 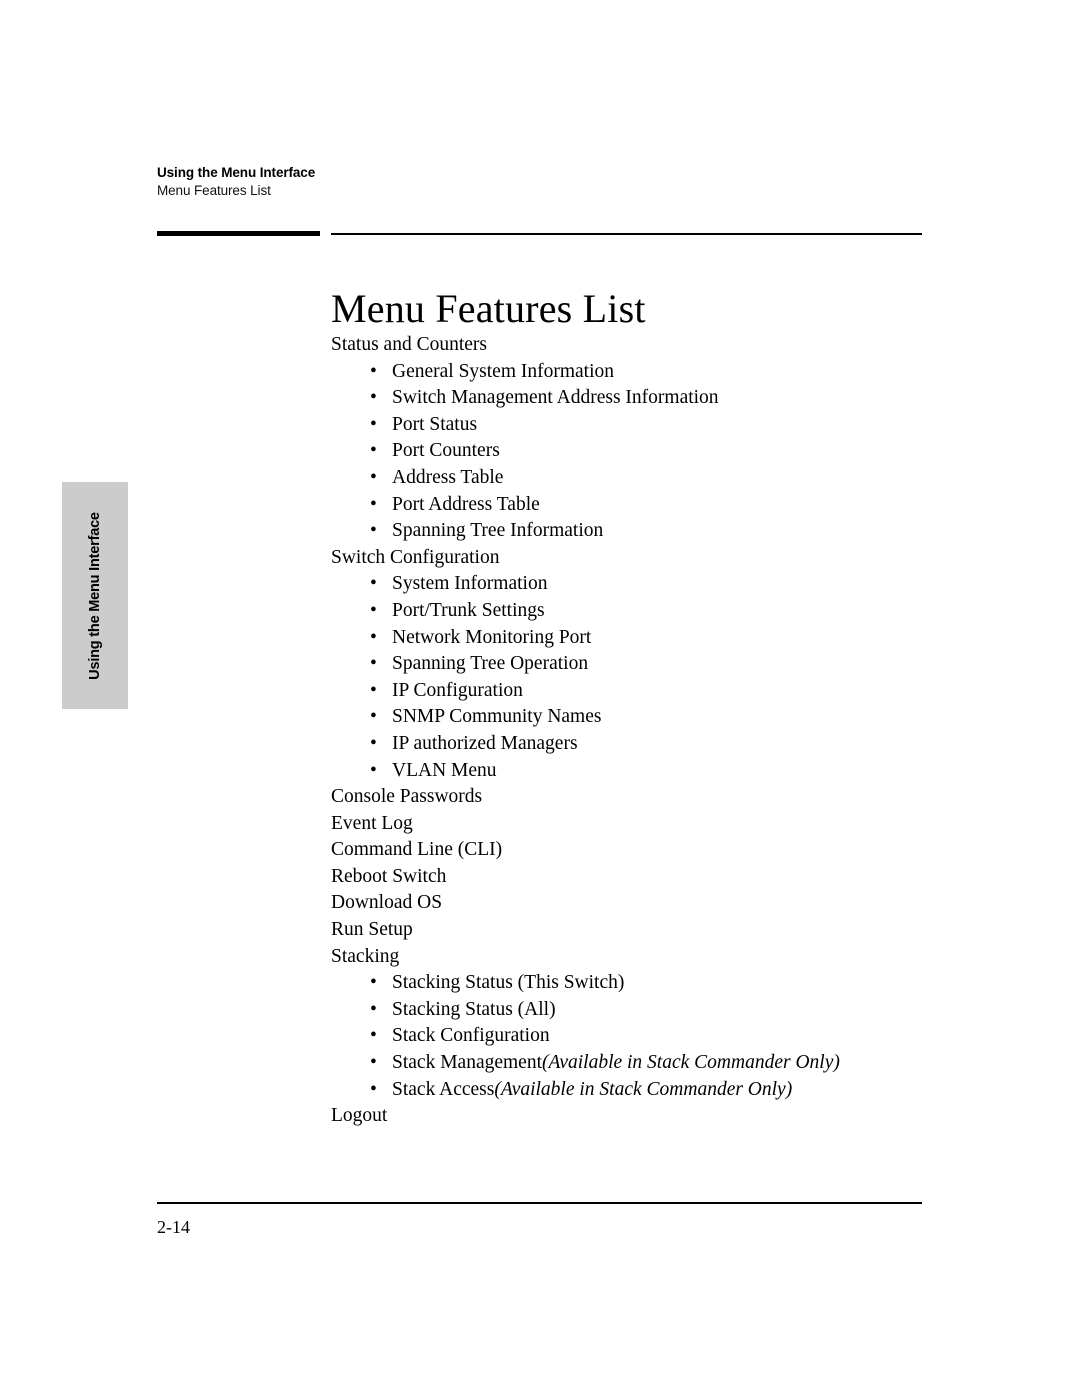 What do you see at coordinates (631, 505) in the screenshot?
I see `feature-item: • Port Address Table` at bounding box center [631, 505].